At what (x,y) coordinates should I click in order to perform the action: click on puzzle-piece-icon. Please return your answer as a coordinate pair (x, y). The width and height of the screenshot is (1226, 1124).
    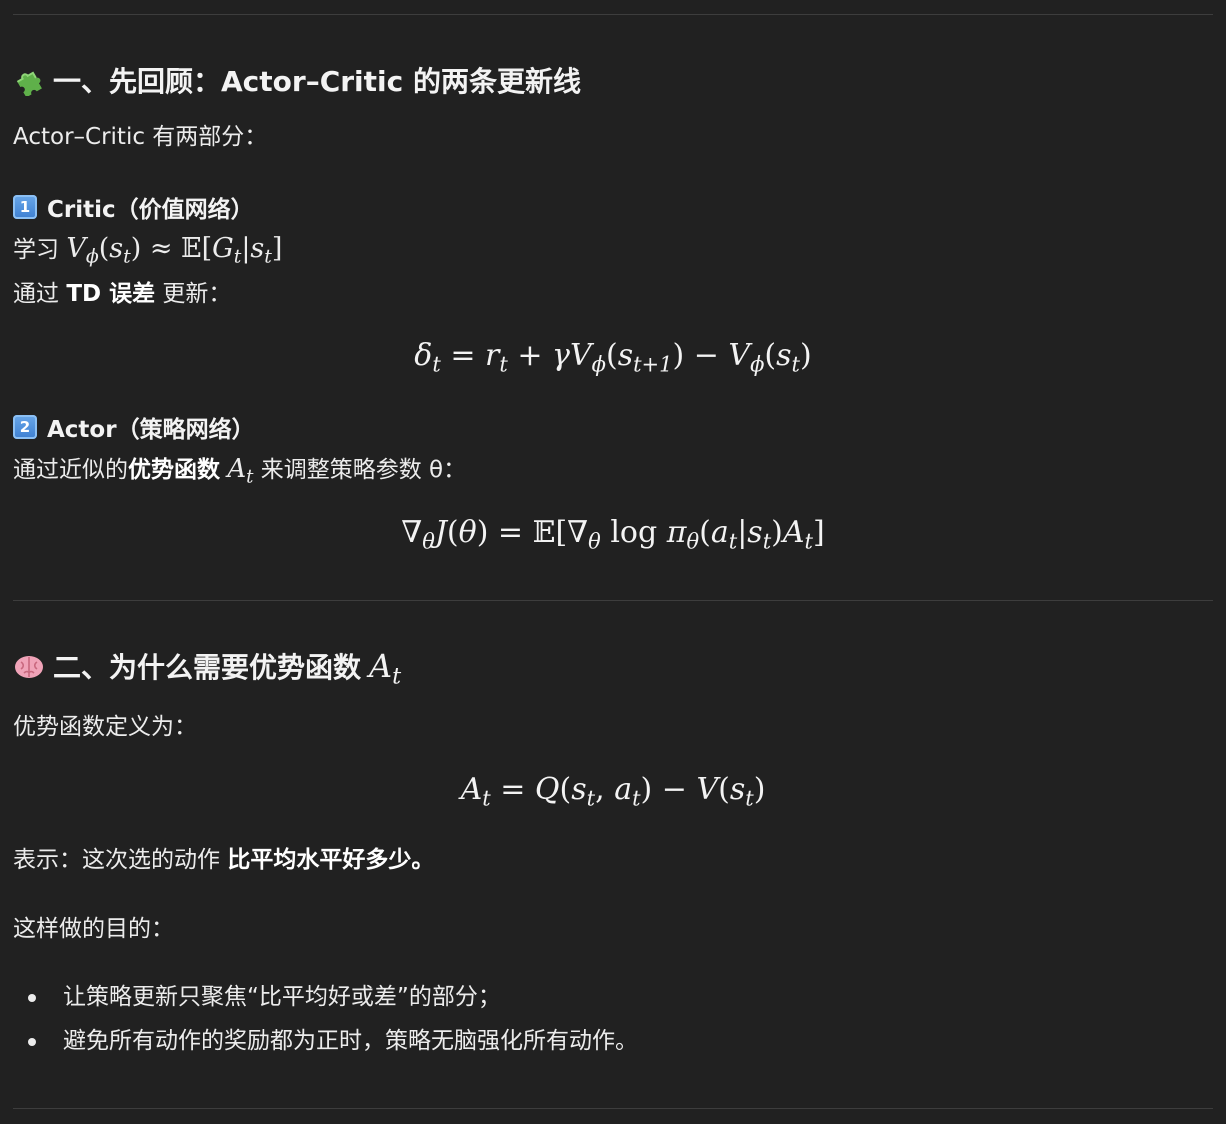
    Looking at the image, I should click on (29, 83).